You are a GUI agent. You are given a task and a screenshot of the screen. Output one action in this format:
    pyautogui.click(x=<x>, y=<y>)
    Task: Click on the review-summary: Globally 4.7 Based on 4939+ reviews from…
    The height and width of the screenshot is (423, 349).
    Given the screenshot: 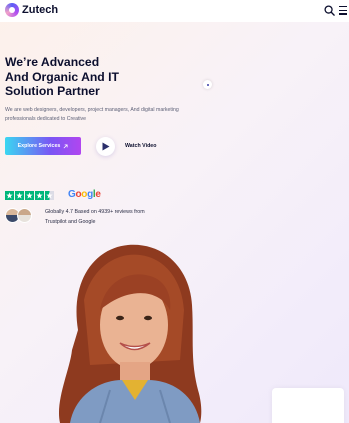 What is the action you would take?
    pyautogui.click(x=95, y=217)
    